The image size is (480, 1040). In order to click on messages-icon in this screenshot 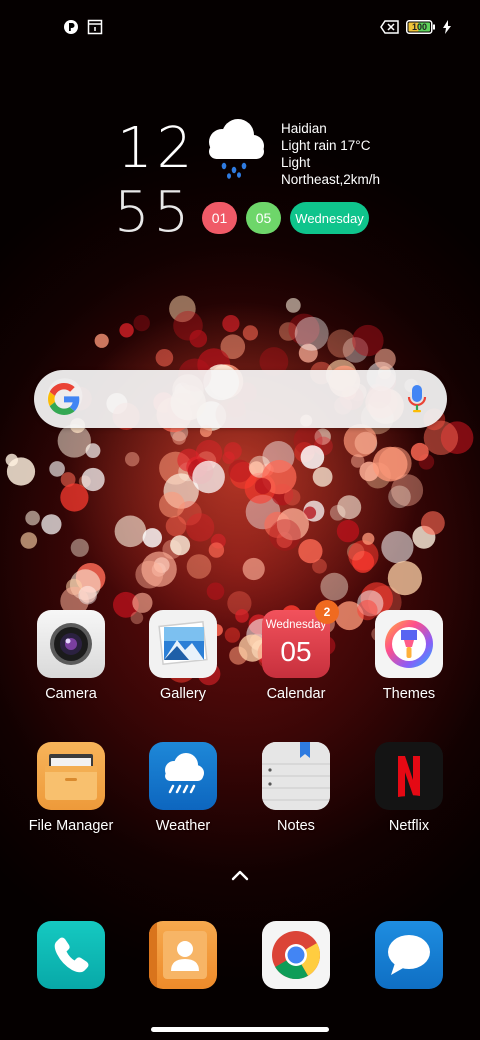, I will do `click(409, 955)`.